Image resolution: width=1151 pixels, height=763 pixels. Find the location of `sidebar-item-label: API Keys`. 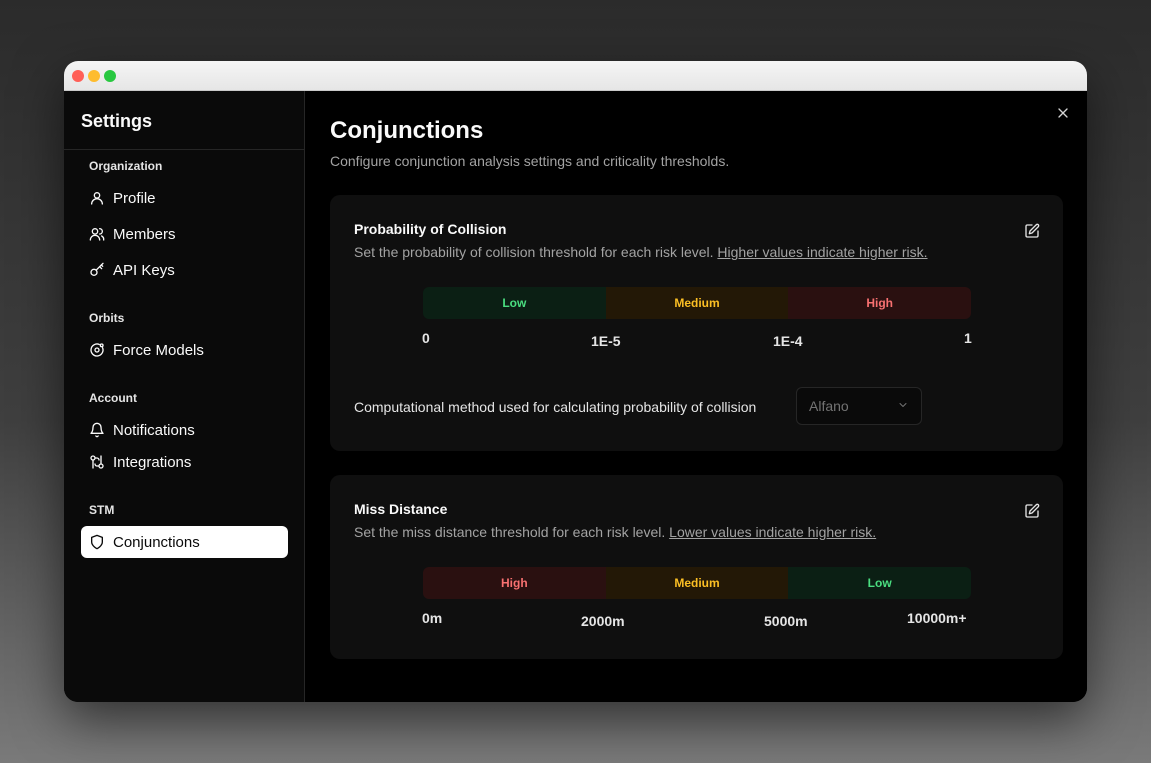

sidebar-item-label: API Keys is located at coordinates (144, 270).